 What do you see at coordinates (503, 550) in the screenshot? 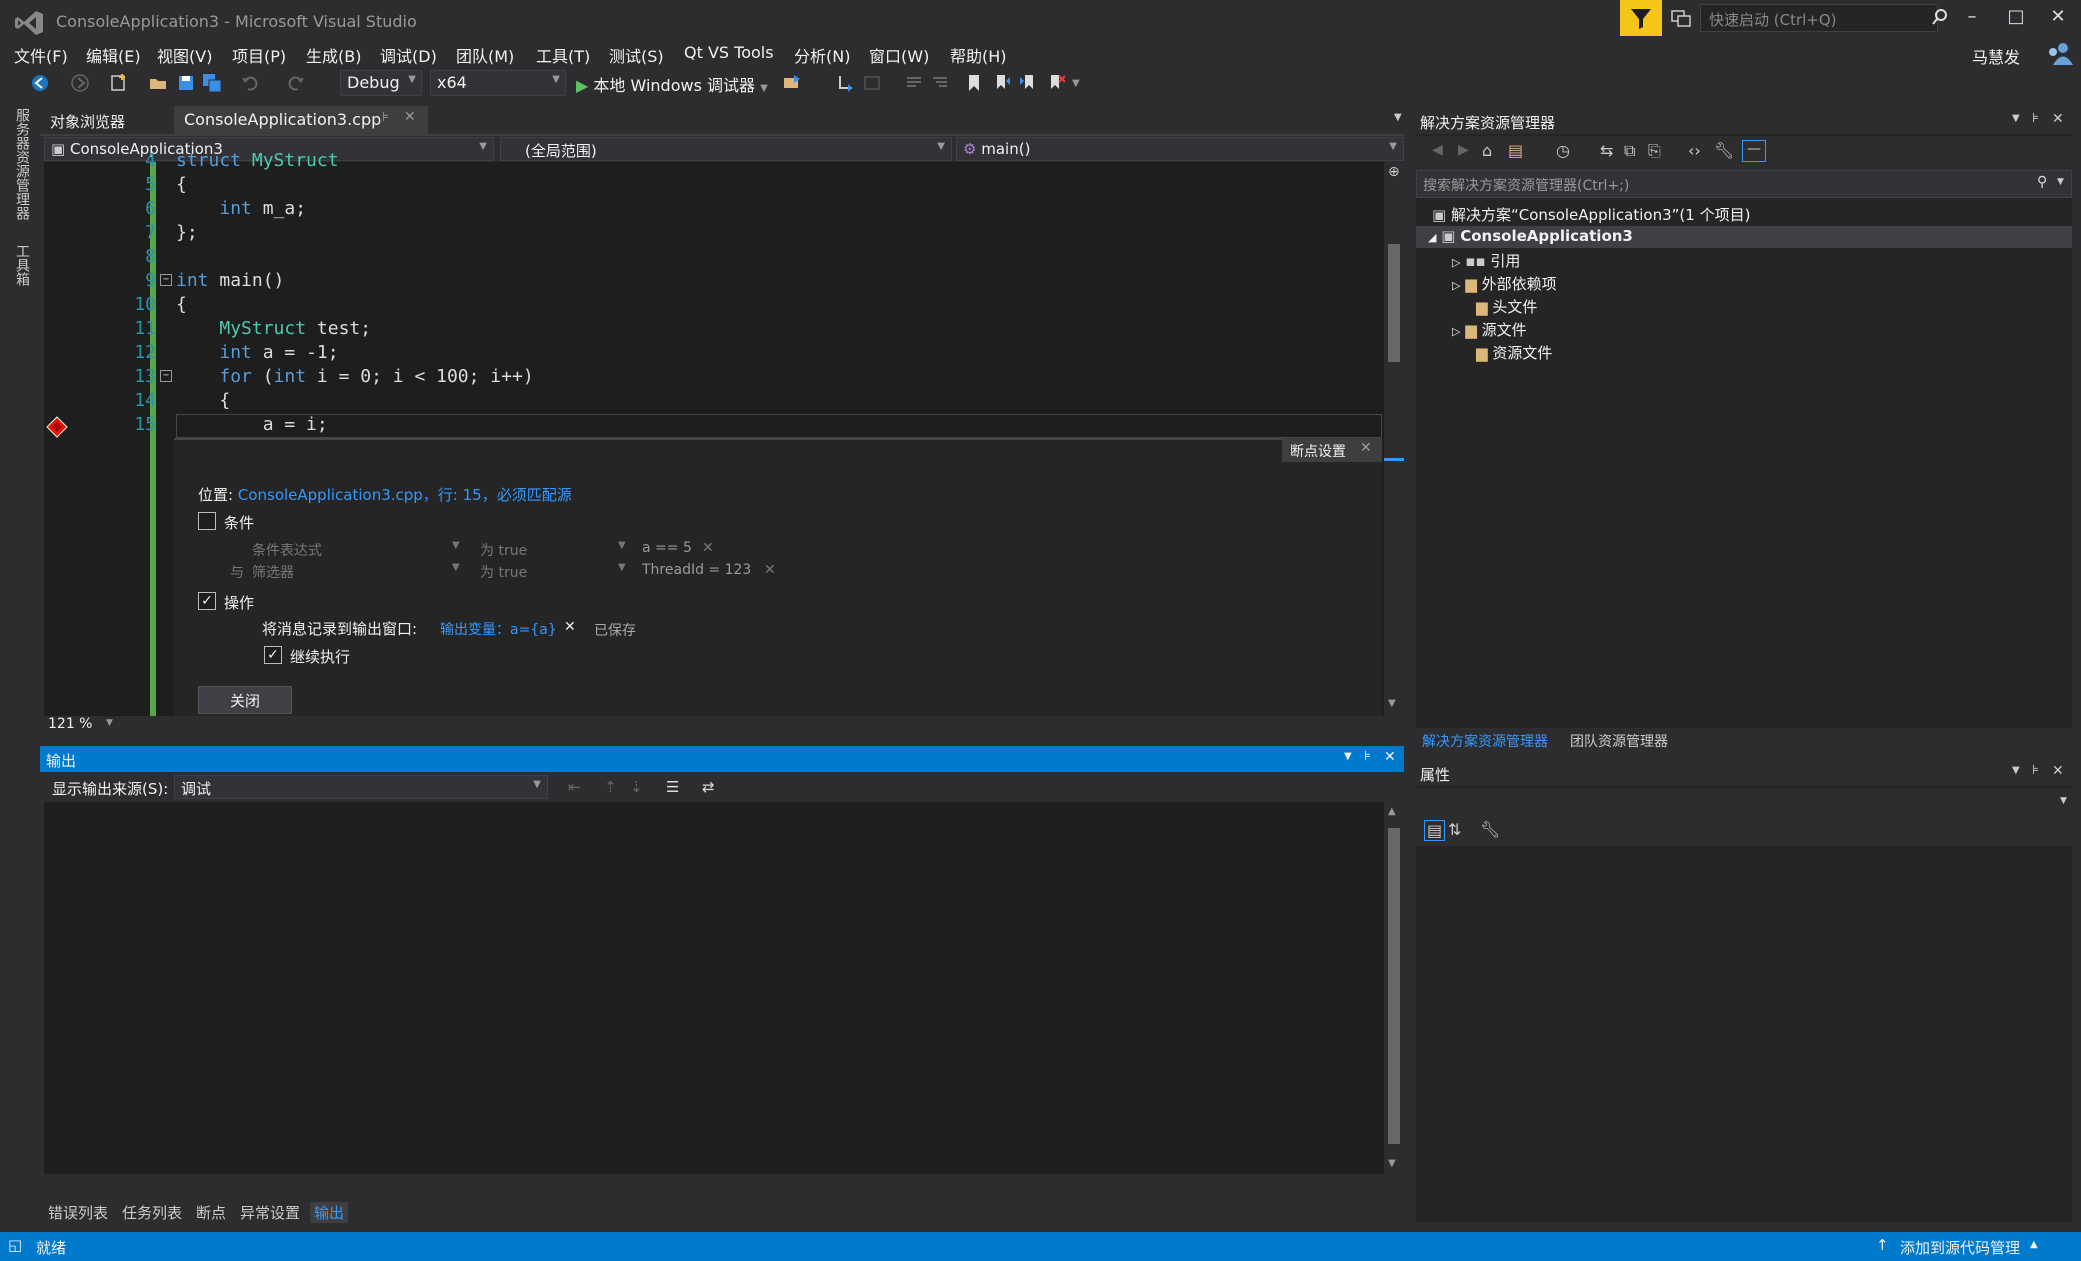
I see `condition-op-1: 为 true` at bounding box center [503, 550].